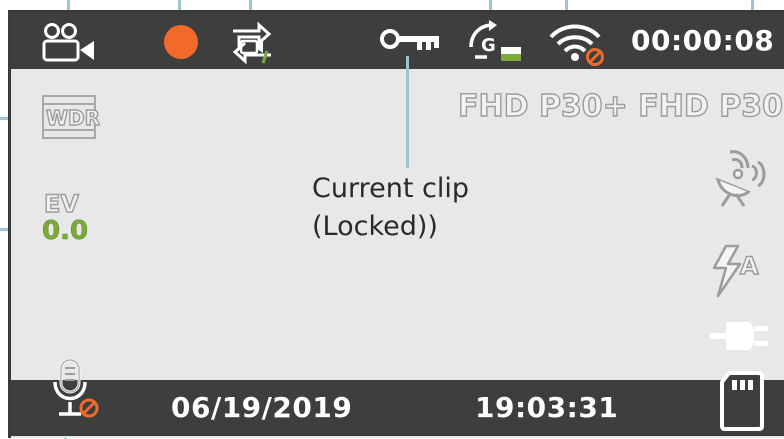  What do you see at coordinates (61, 204) in the screenshot?
I see `ev-label: EV` at bounding box center [61, 204].